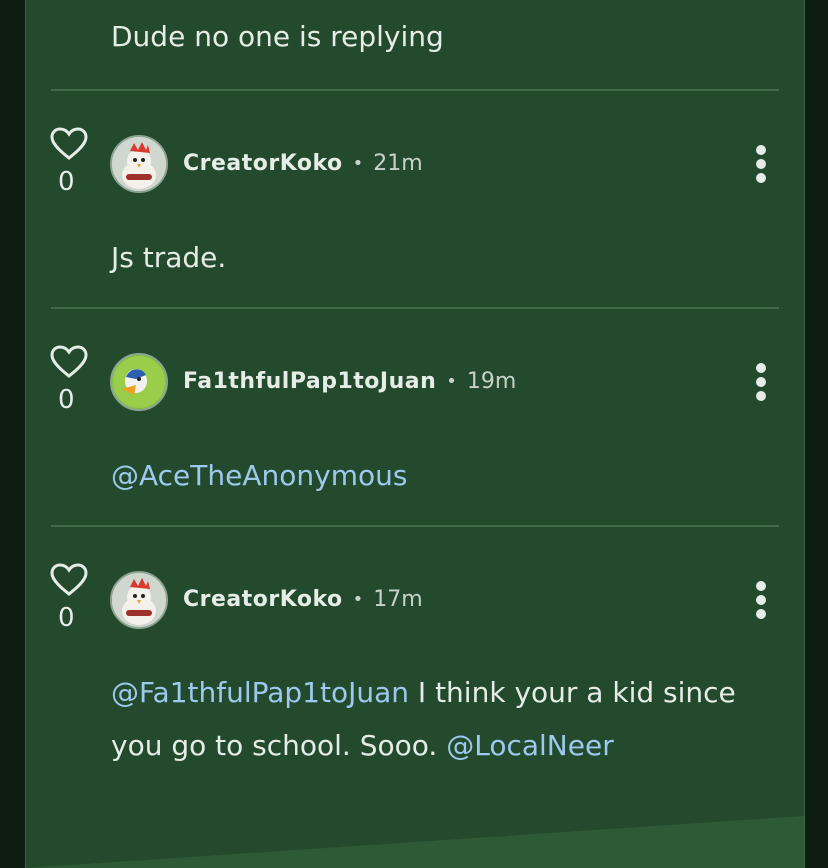 The width and height of the screenshot is (828, 868). What do you see at coordinates (259, 475) in the screenshot?
I see `mention-link: @AceTheAnonymous` at bounding box center [259, 475].